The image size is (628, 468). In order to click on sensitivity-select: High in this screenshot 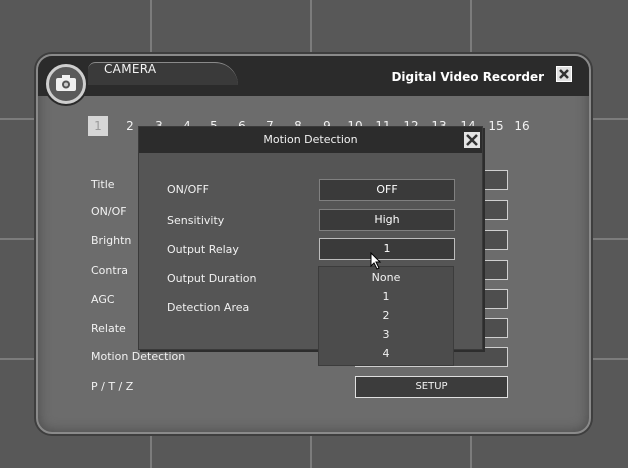, I will do `click(387, 220)`.